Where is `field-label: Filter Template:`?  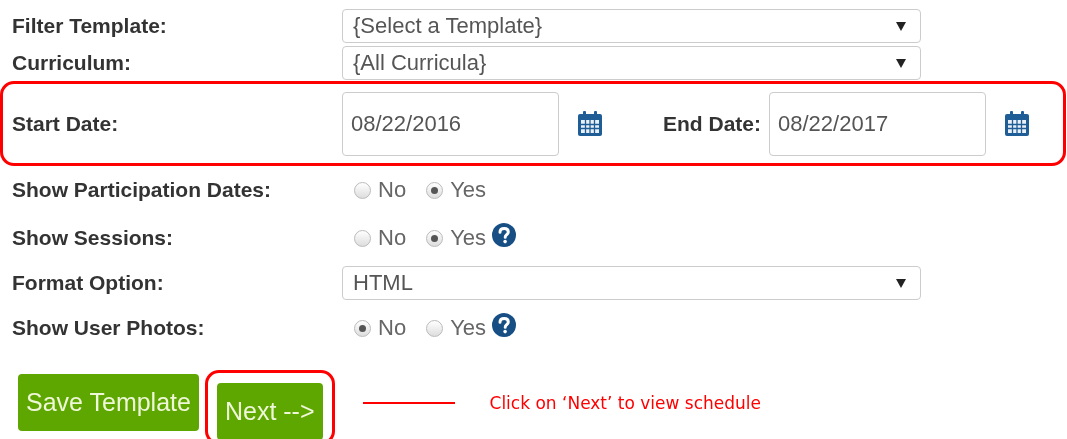 field-label: Filter Template: is located at coordinates (90, 26).